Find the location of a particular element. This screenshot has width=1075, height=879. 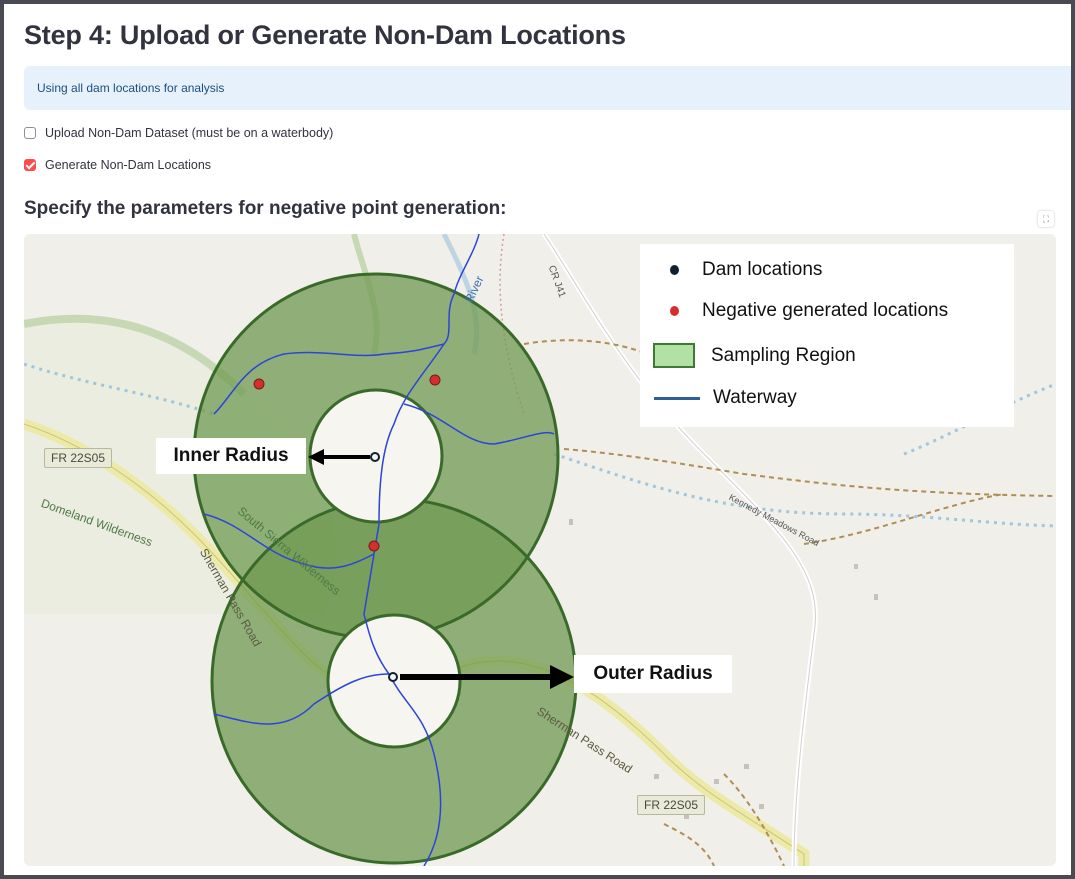

legend-item-waterway: Waterway is located at coordinates (718, 398).